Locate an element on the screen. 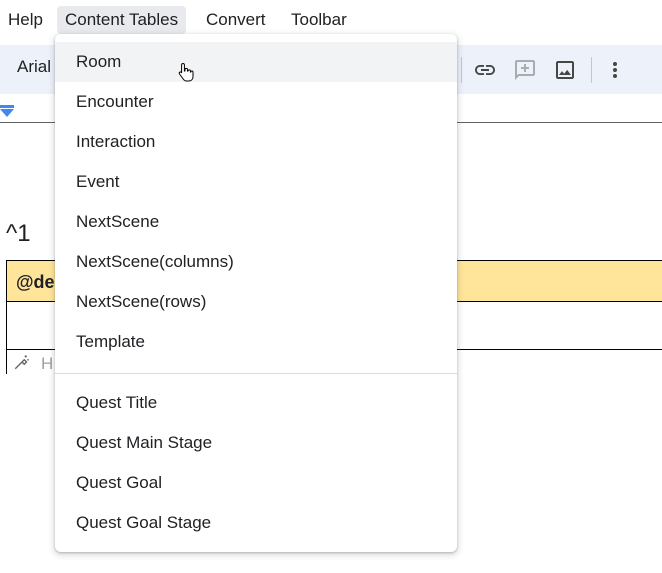  magic-pen-icon is located at coordinates (21, 362).